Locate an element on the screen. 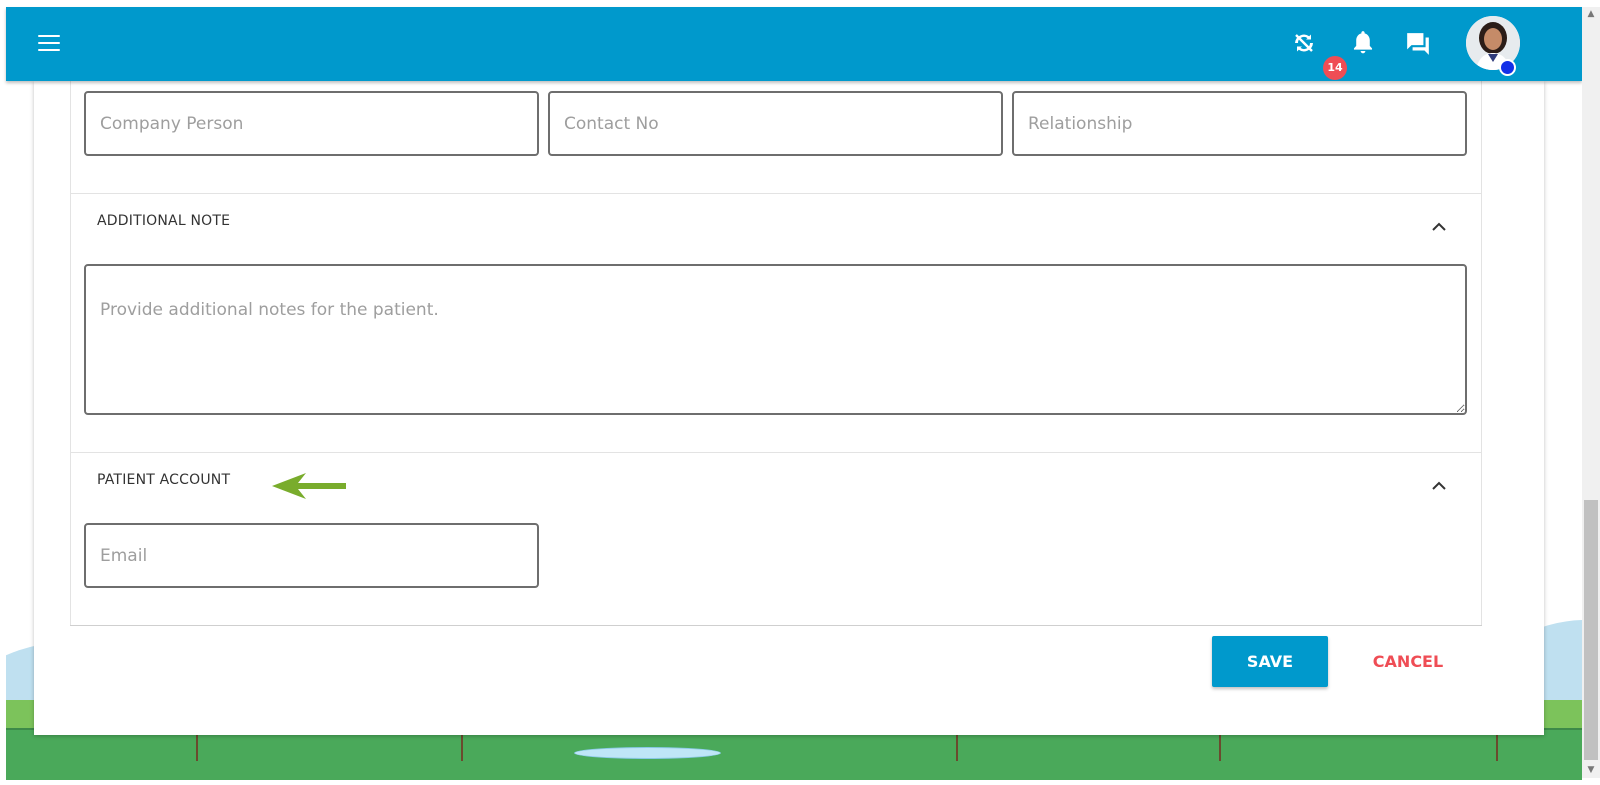 This screenshot has height=785, width=1600. relationship-input is located at coordinates (1239, 123).